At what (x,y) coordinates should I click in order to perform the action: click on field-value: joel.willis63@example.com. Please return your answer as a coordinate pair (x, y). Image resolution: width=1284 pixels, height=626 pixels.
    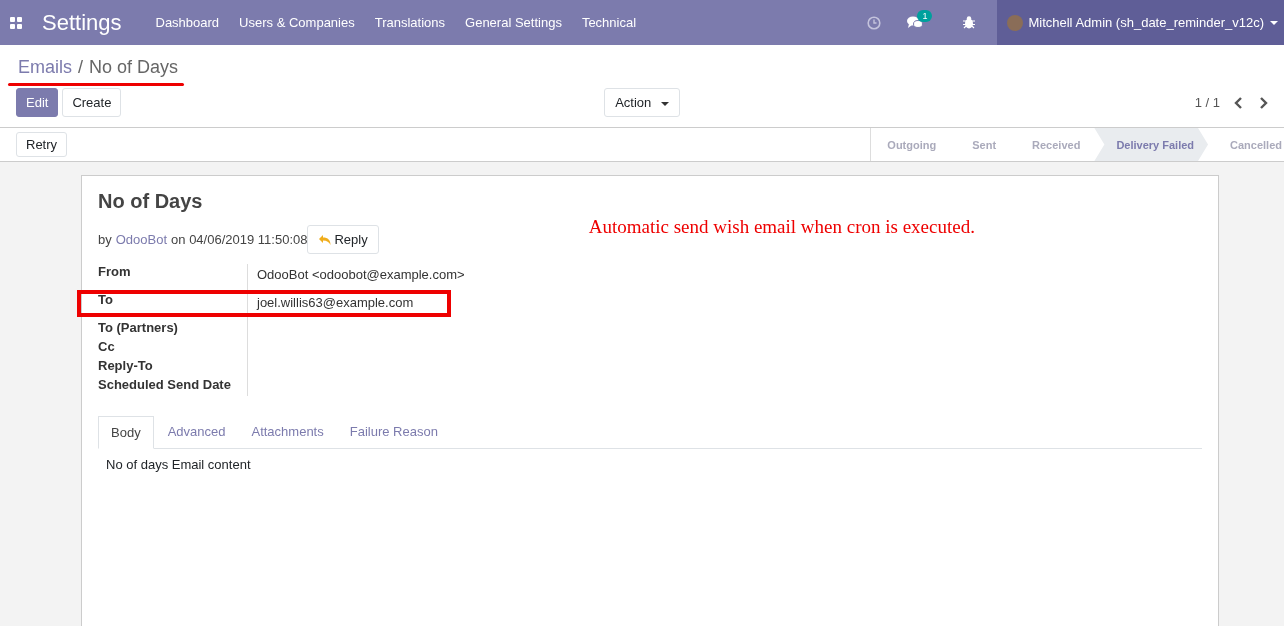
    Looking at the image, I should click on (335, 302).